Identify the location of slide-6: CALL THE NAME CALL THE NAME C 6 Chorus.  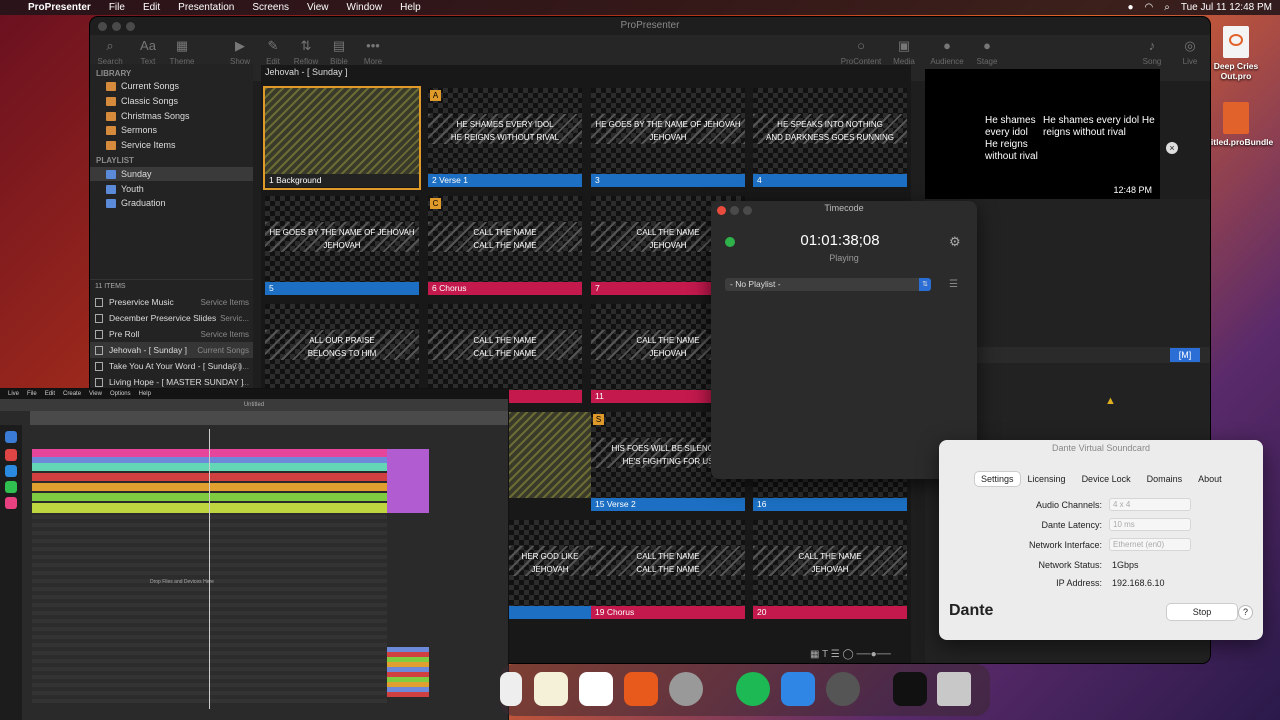
(505, 246).